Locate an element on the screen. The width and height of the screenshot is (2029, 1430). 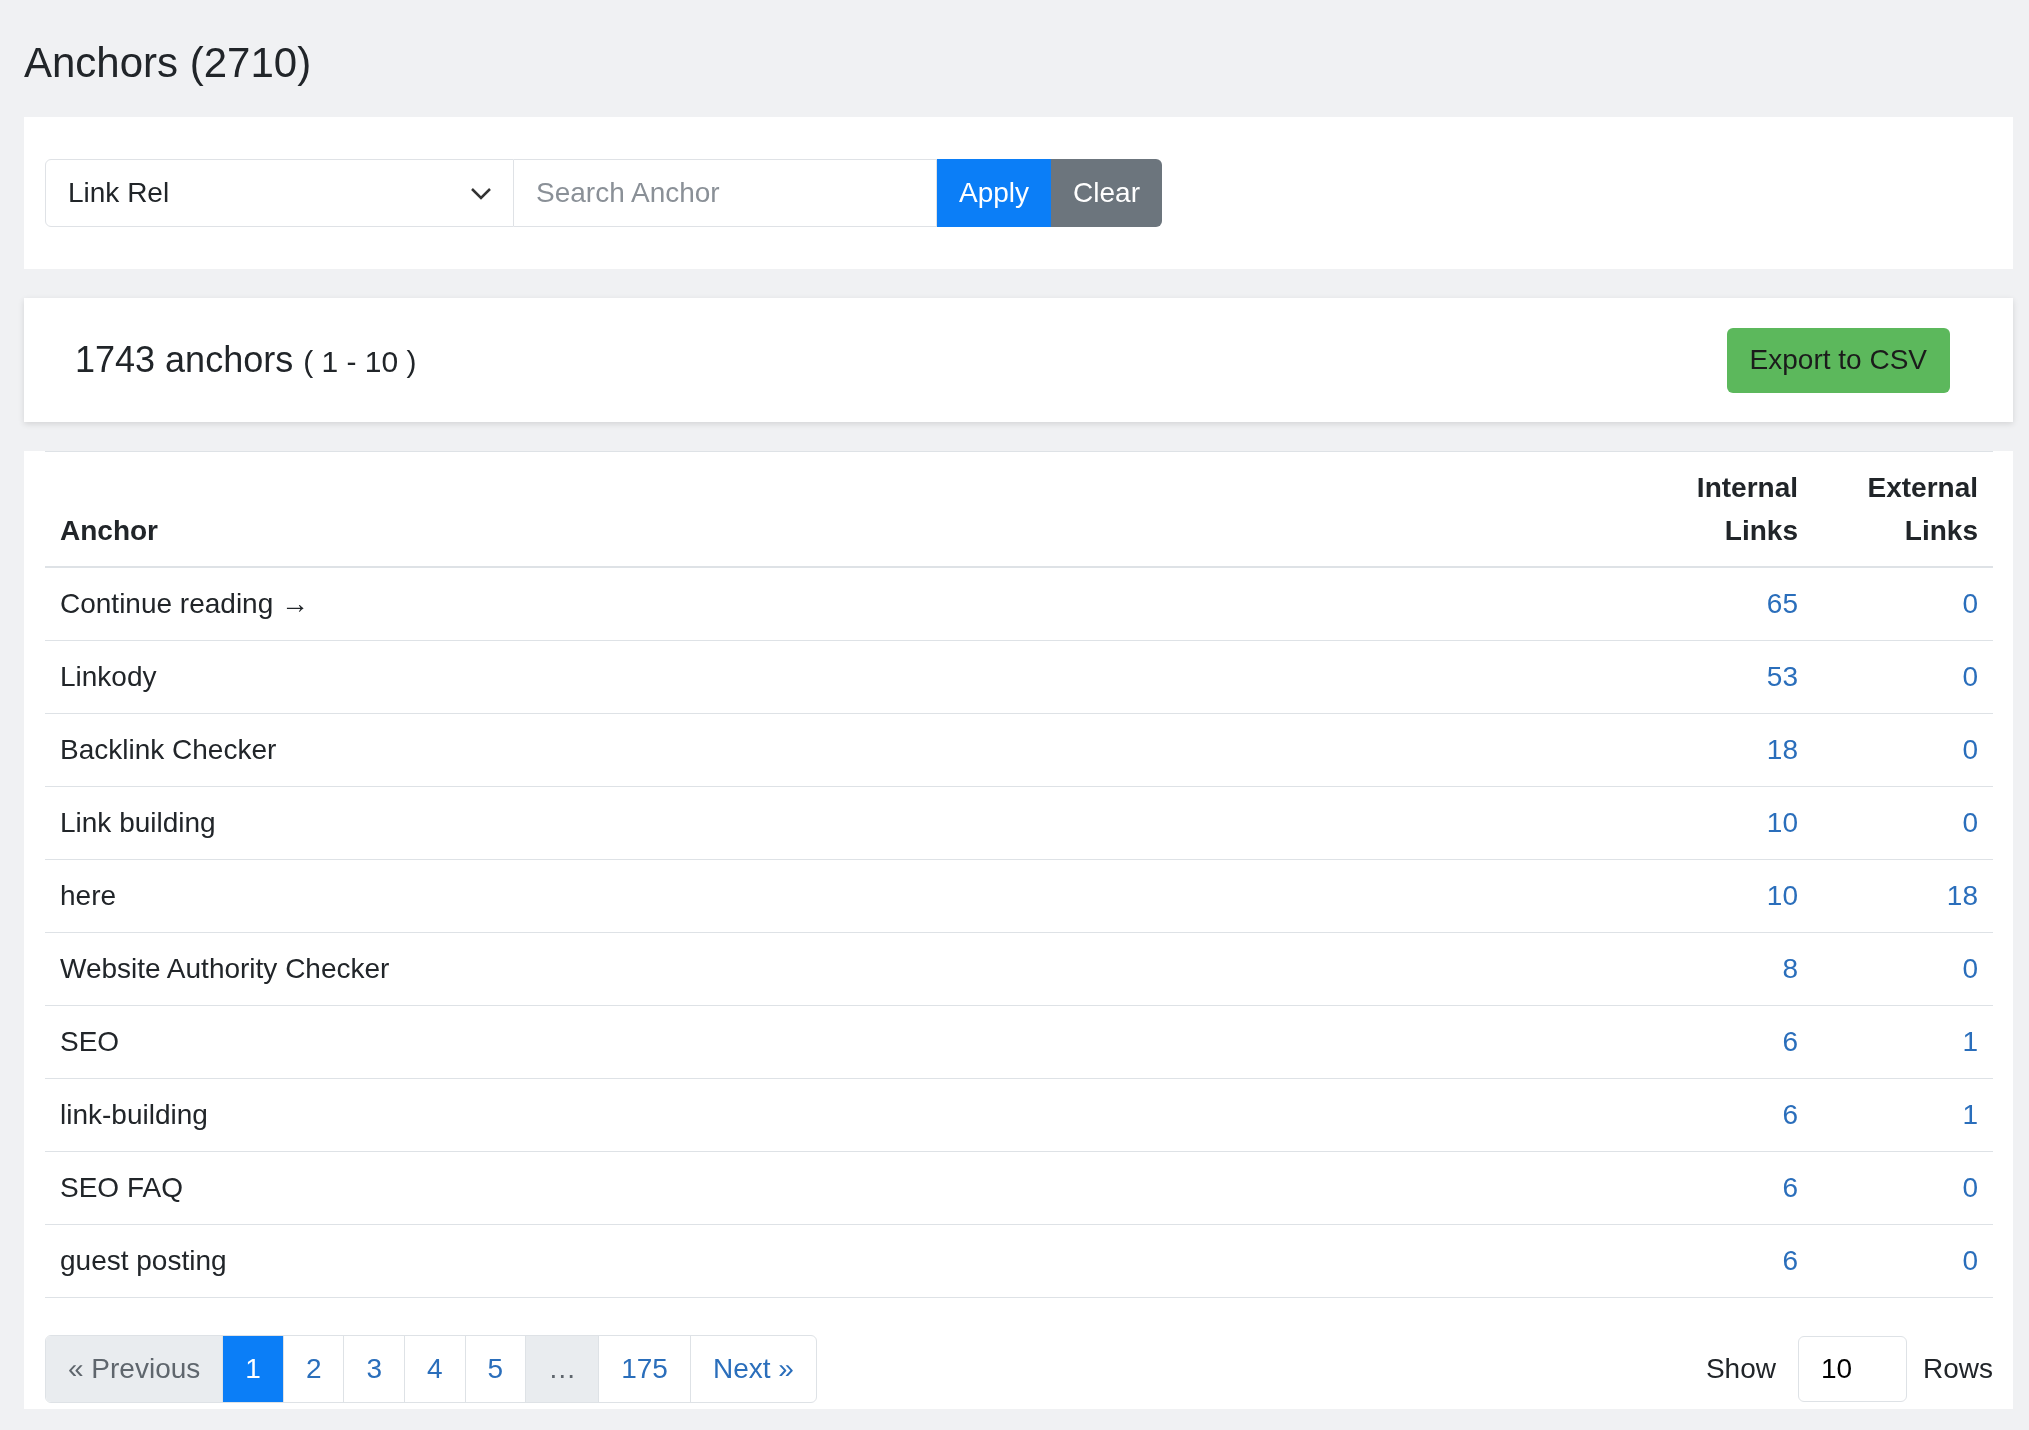
column-header: Internal Links is located at coordinates (1746, 509).